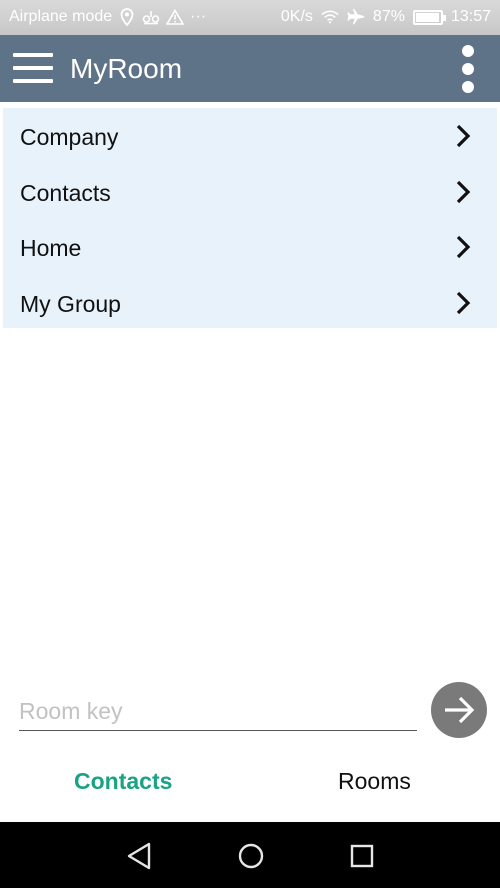 The height and width of the screenshot is (888, 500). I want to click on bottom-tabs: Contacts Rooms, so click(250, 787).